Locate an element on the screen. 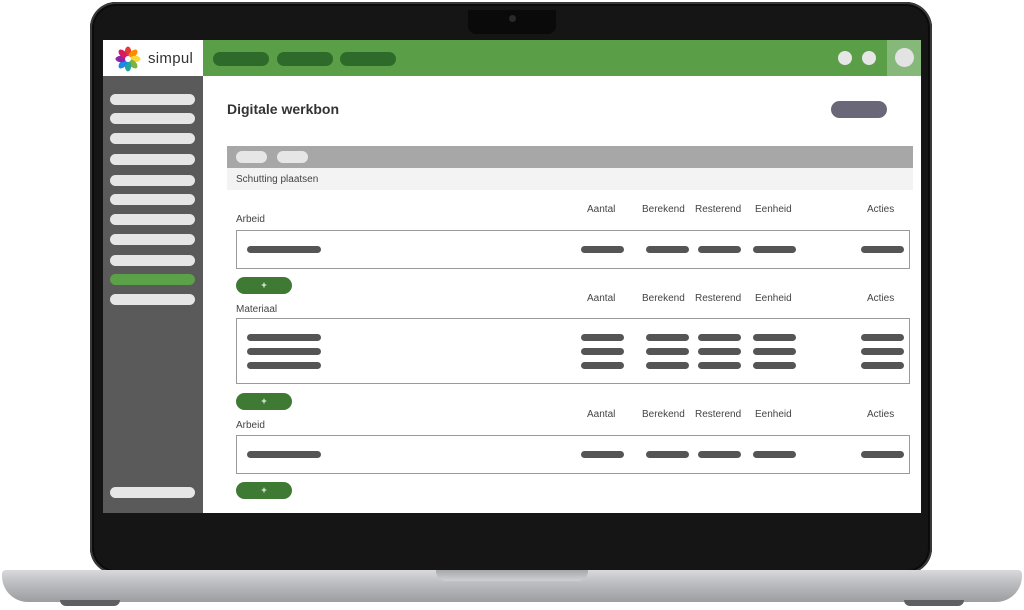 The width and height of the screenshot is (1024, 610). user-menu is located at coordinates (904, 58).